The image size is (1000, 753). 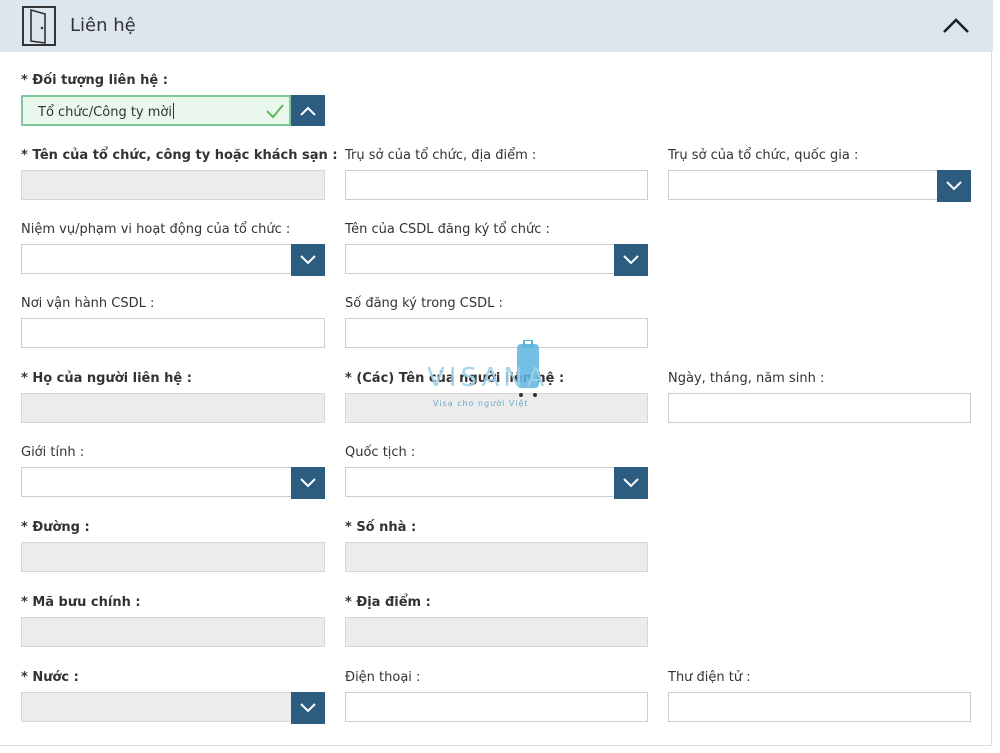 I want to click on nationality-label: Quốc tịch :, so click(x=380, y=452).